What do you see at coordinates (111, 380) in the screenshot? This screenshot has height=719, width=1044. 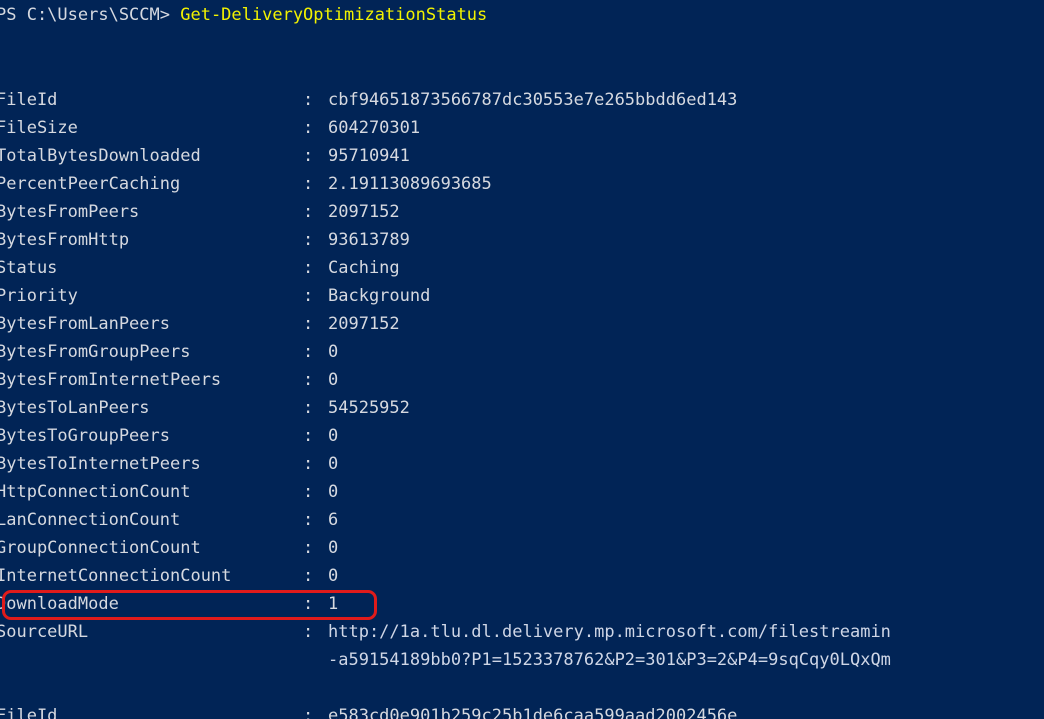 I see `property-label: BytesFromInternetPeers` at bounding box center [111, 380].